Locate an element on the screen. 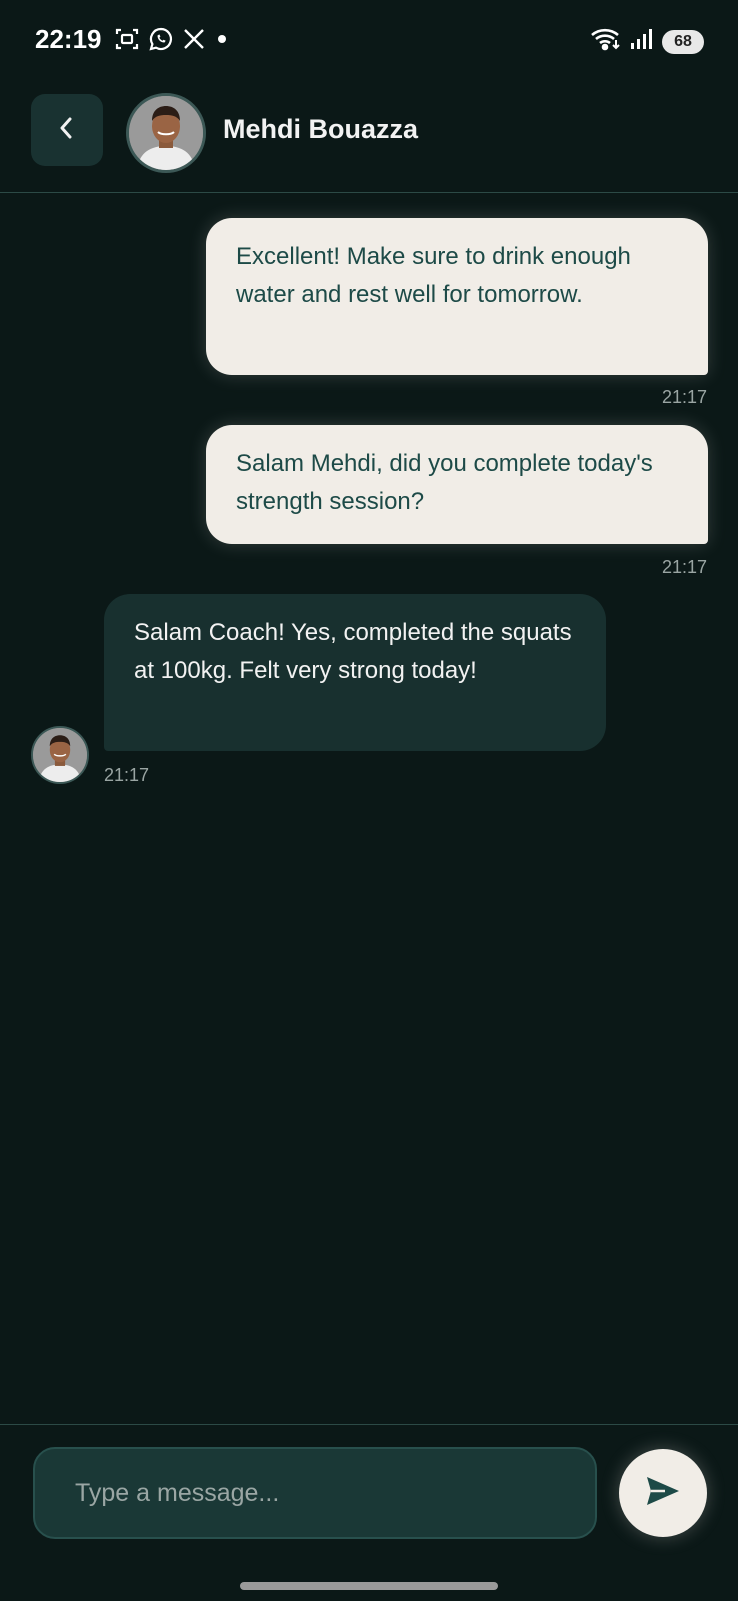  message-composer is located at coordinates (369, 1512).